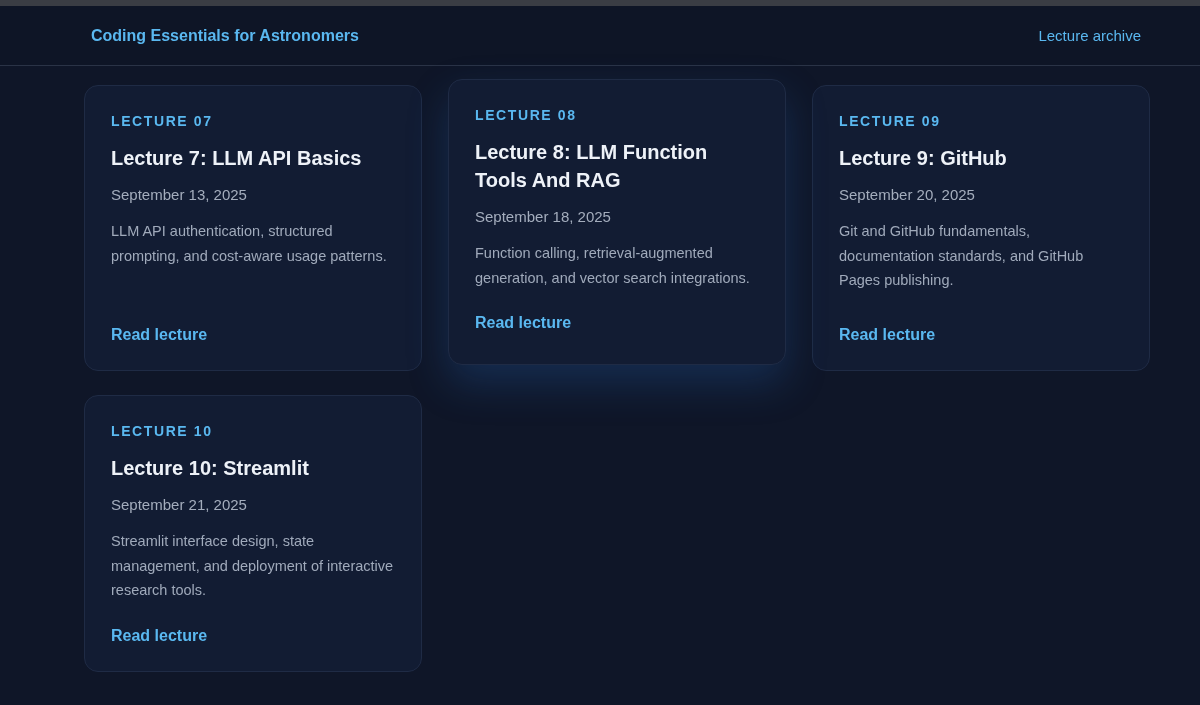 The width and height of the screenshot is (1200, 705). I want to click on lecture-description: Git and GitHub fundamentals, documentation standards, and GitHub Pages publishing., so click(962, 256).